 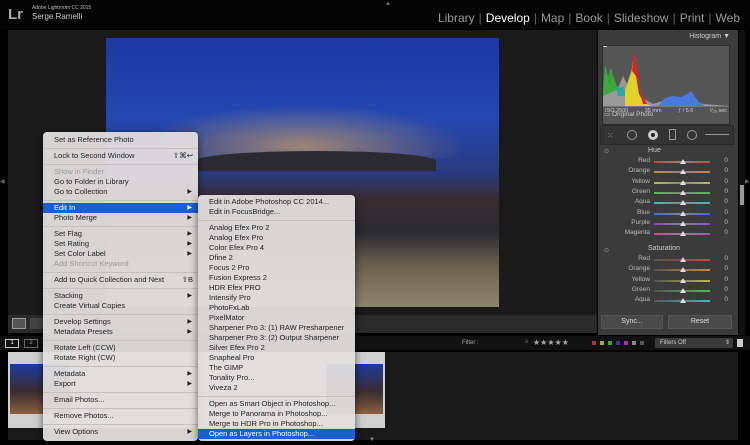 What do you see at coordinates (456, 18) in the screenshot?
I see `module-library: Library` at bounding box center [456, 18].